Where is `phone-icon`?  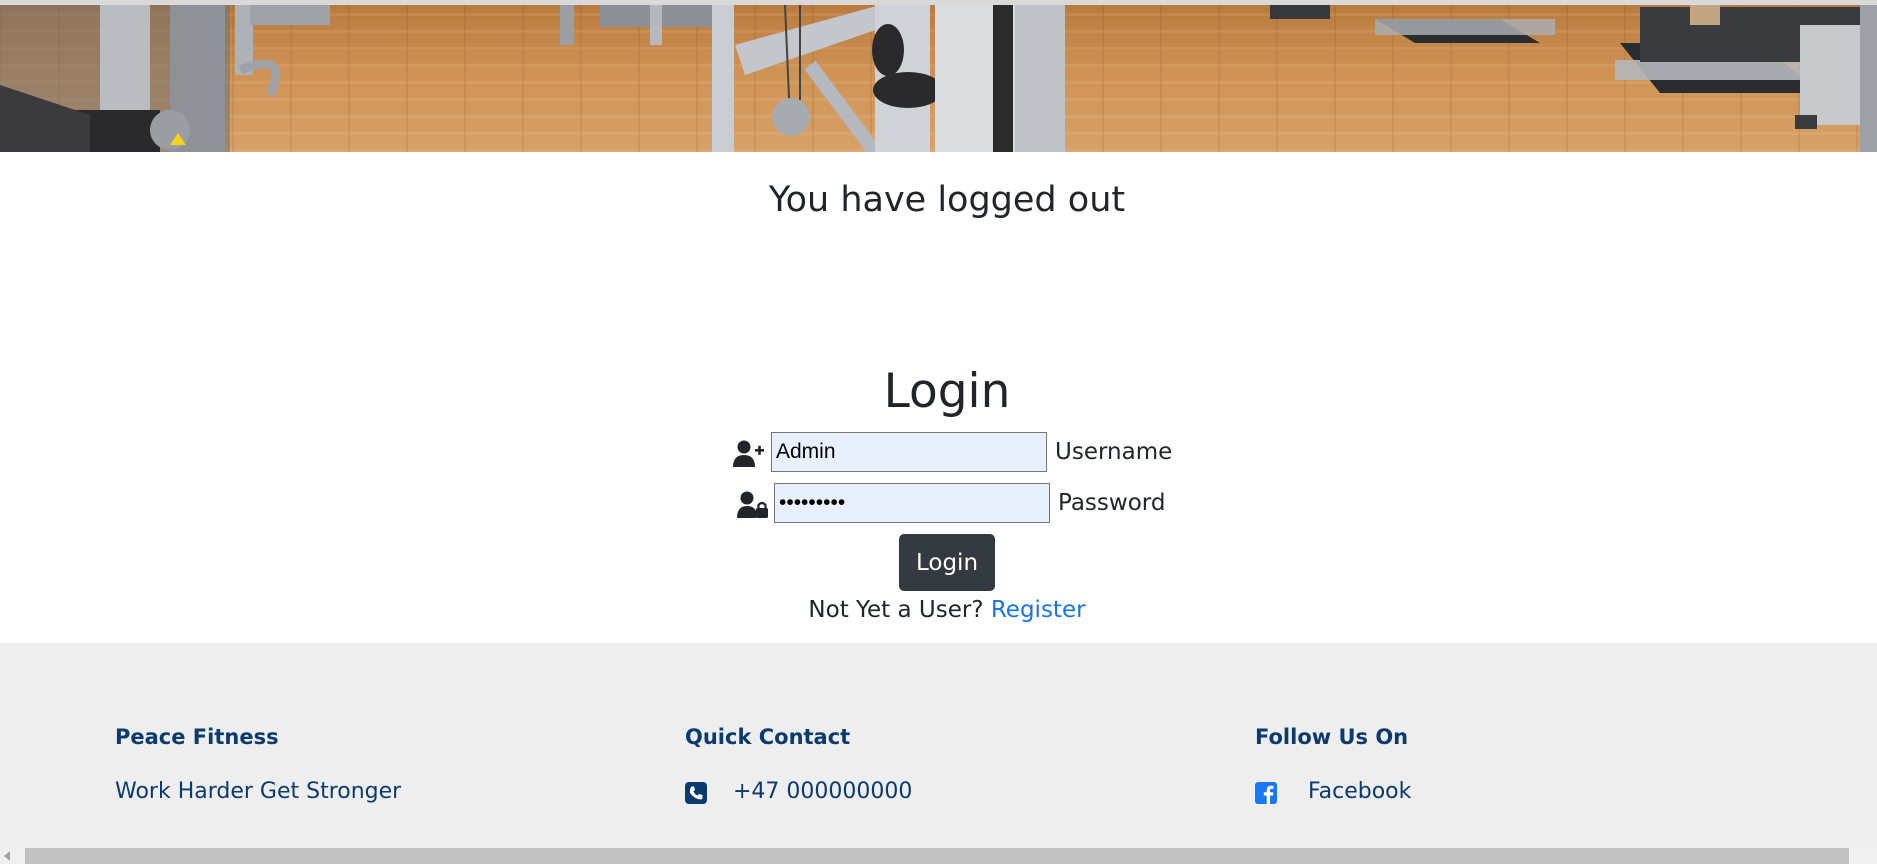 phone-icon is located at coordinates (696, 793).